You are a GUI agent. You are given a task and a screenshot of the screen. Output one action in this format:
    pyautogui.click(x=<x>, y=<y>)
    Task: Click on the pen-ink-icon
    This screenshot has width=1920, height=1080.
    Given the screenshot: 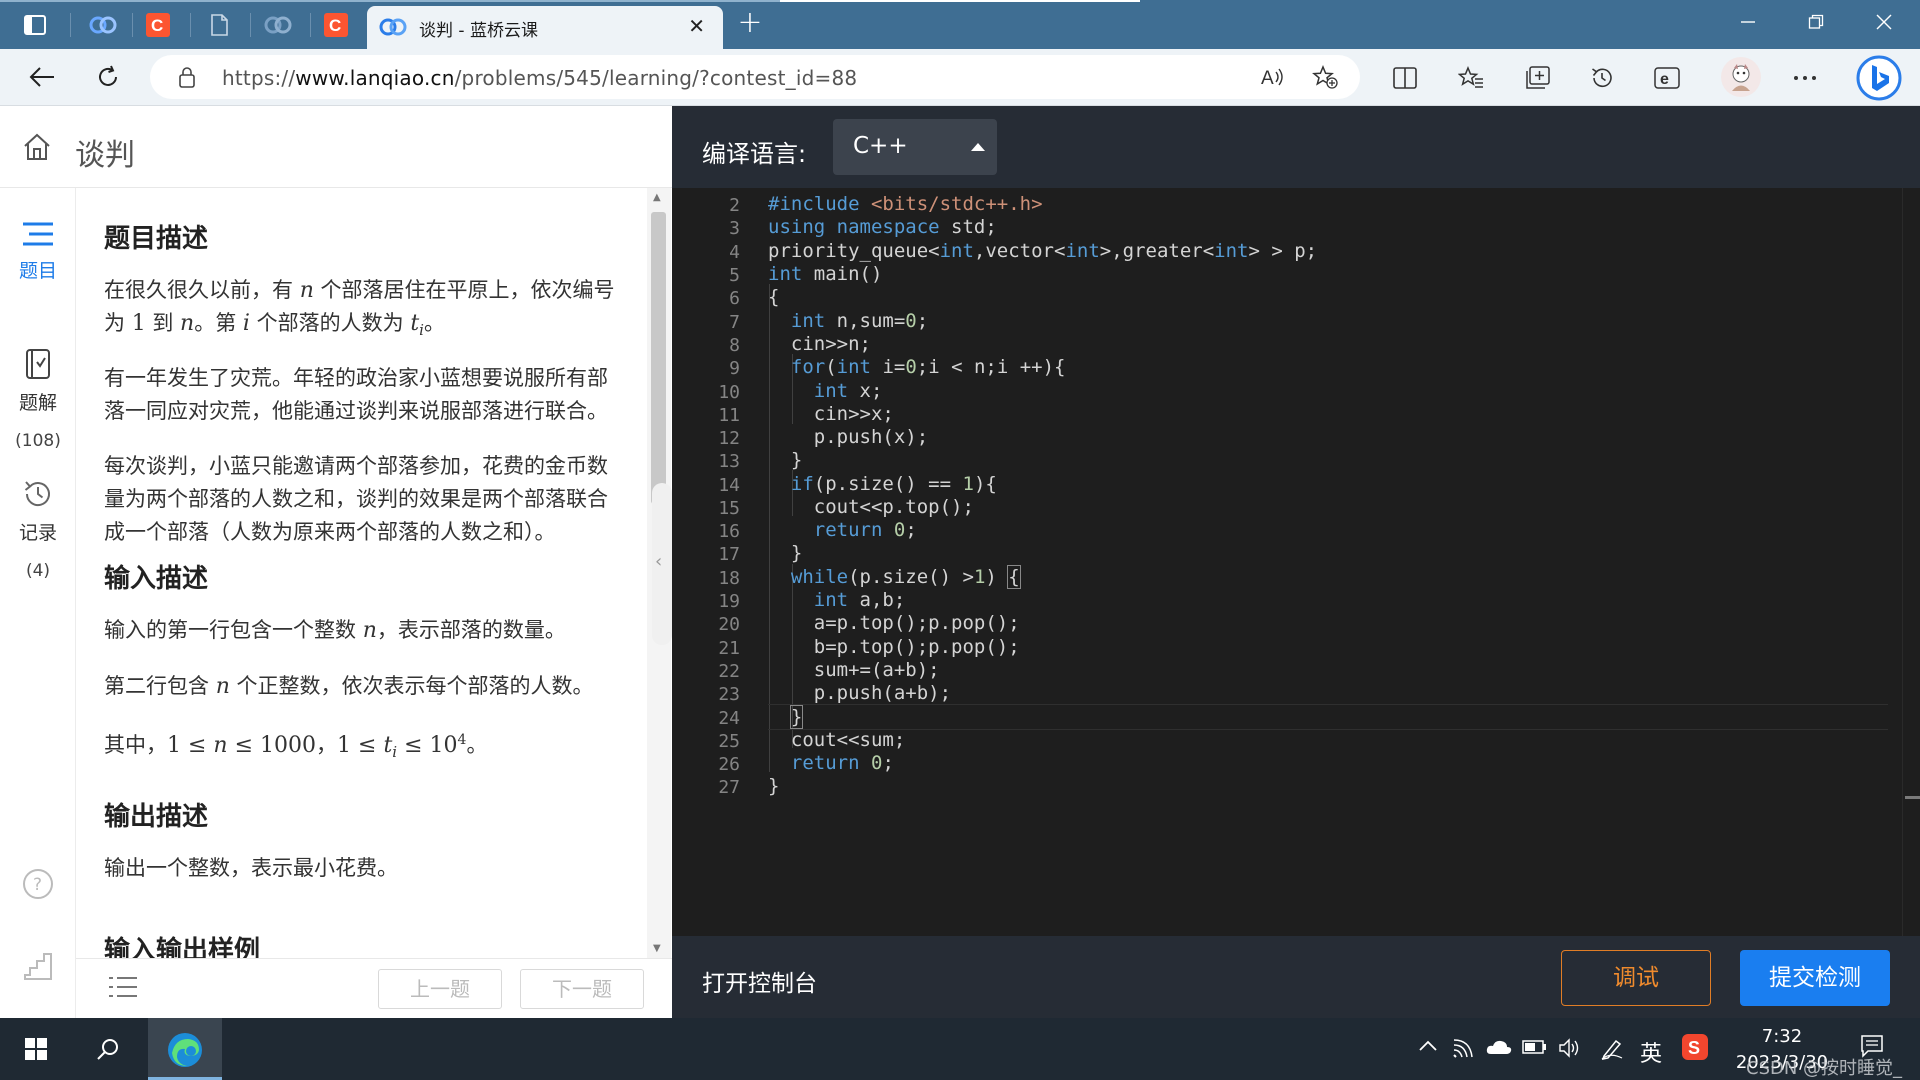 What is the action you would take?
    pyautogui.click(x=1612, y=1051)
    